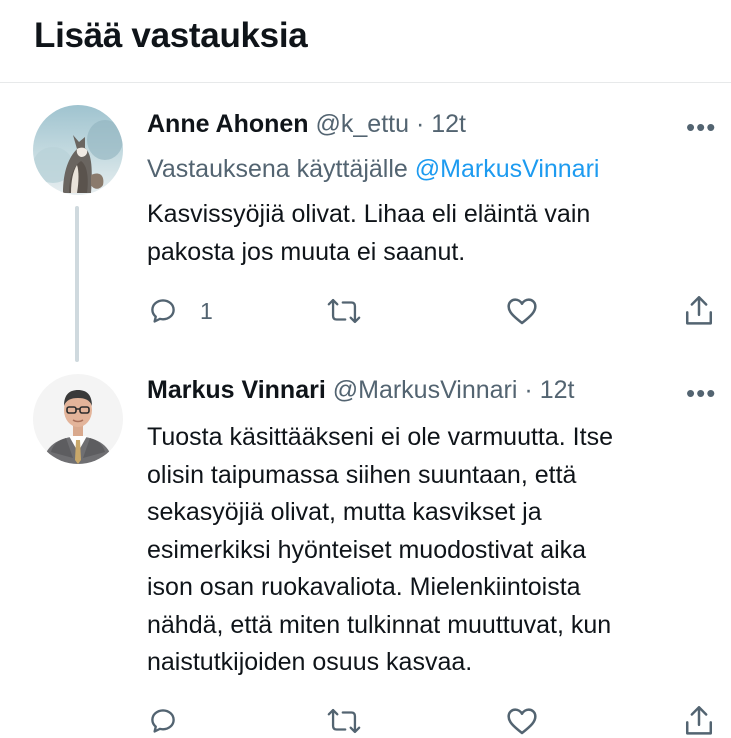 The height and width of the screenshot is (738, 731). What do you see at coordinates (362, 124) in the screenshot?
I see `author-handle: @k_ettu` at bounding box center [362, 124].